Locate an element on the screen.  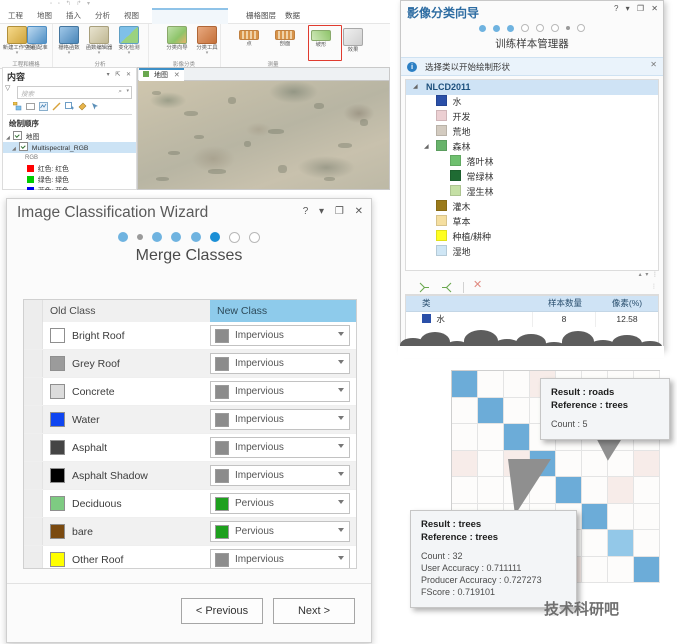
ribbon-button-georeference: 地图配准 is located at coordinates (37, 38).